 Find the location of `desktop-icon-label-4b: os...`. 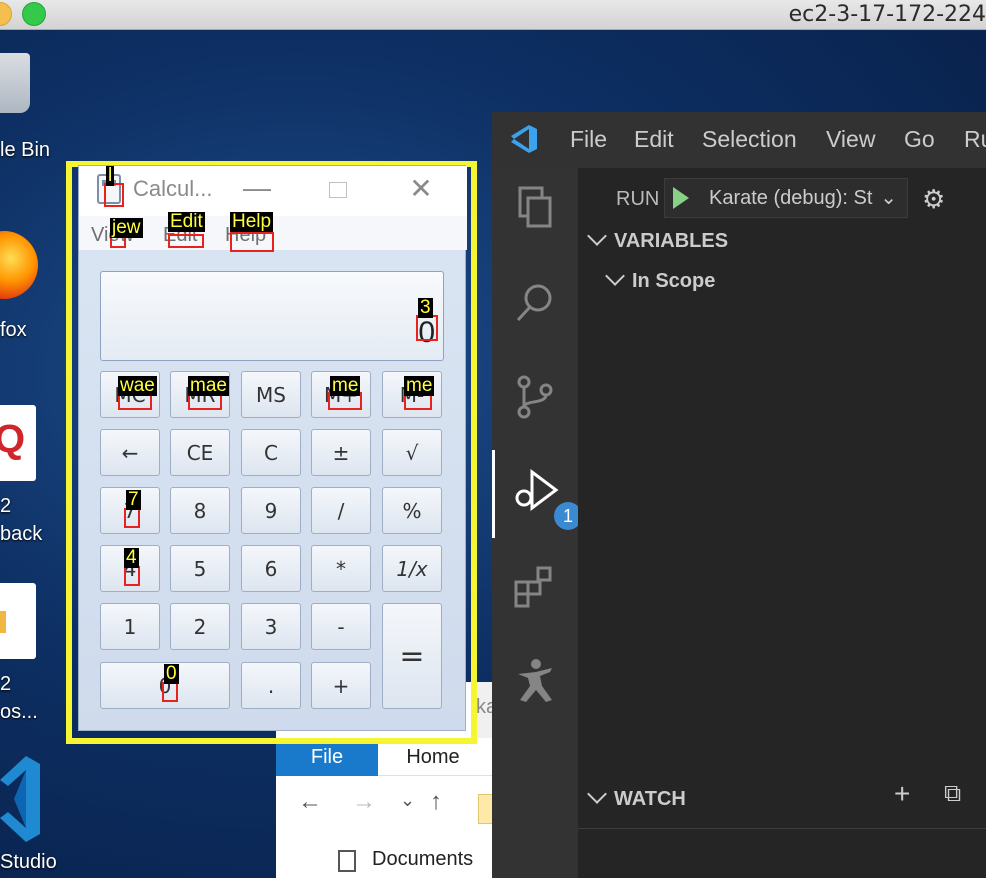

desktop-icon-label-4b: os... is located at coordinates (19, 712).